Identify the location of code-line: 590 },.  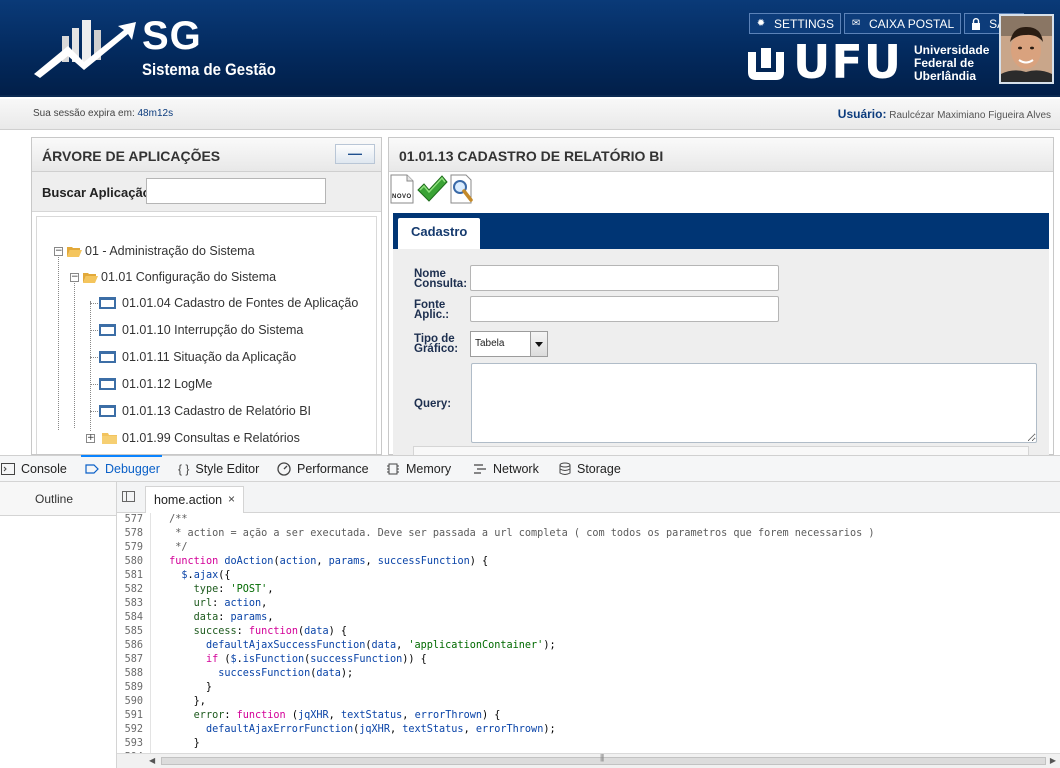
(588, 702).